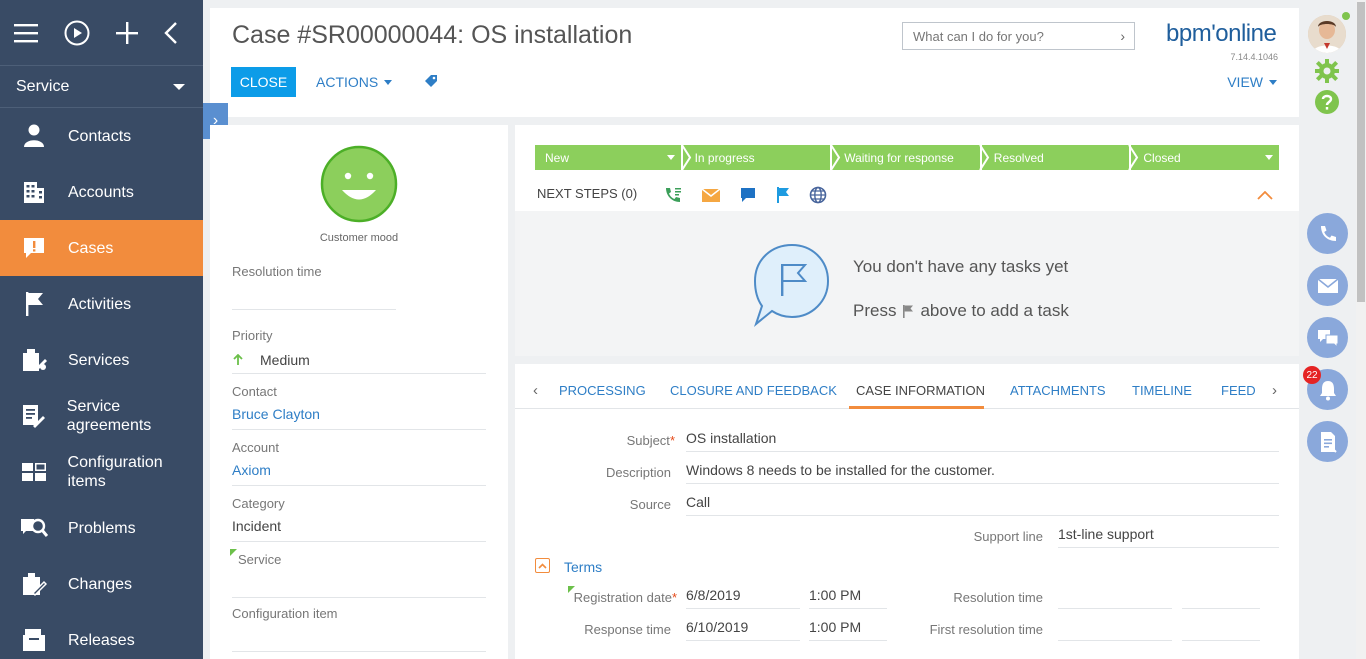  I want to click on avatar, so click(1327, 34).